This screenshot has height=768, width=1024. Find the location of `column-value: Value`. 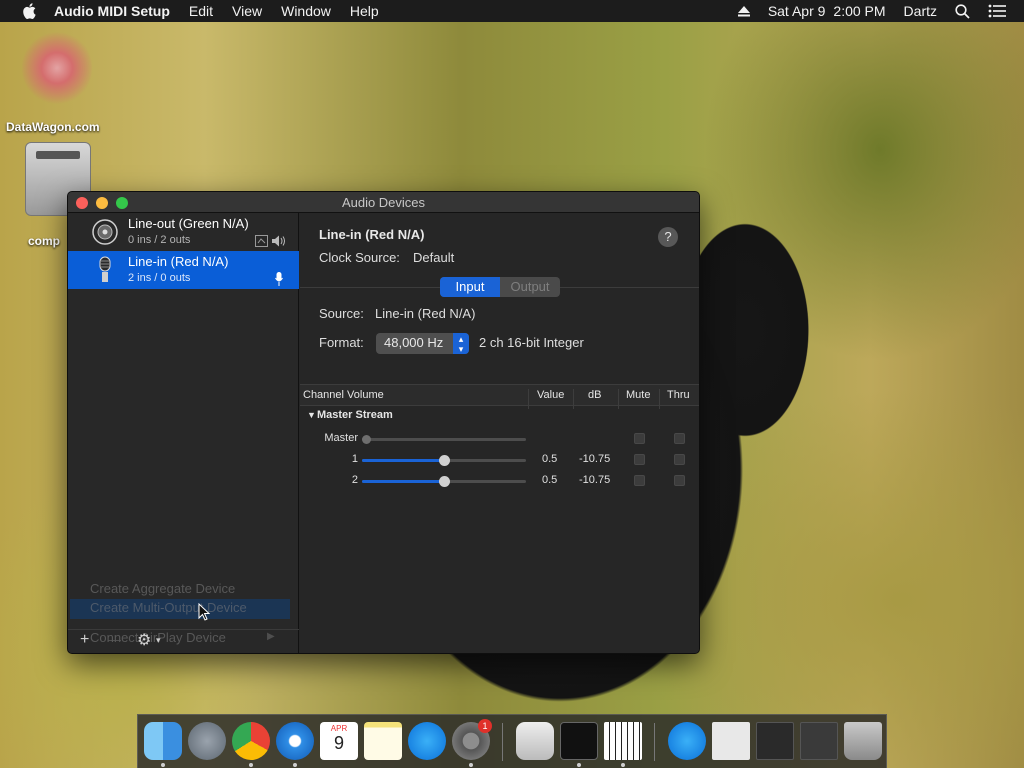

column-value: Value is located at coordinates (550, 395).